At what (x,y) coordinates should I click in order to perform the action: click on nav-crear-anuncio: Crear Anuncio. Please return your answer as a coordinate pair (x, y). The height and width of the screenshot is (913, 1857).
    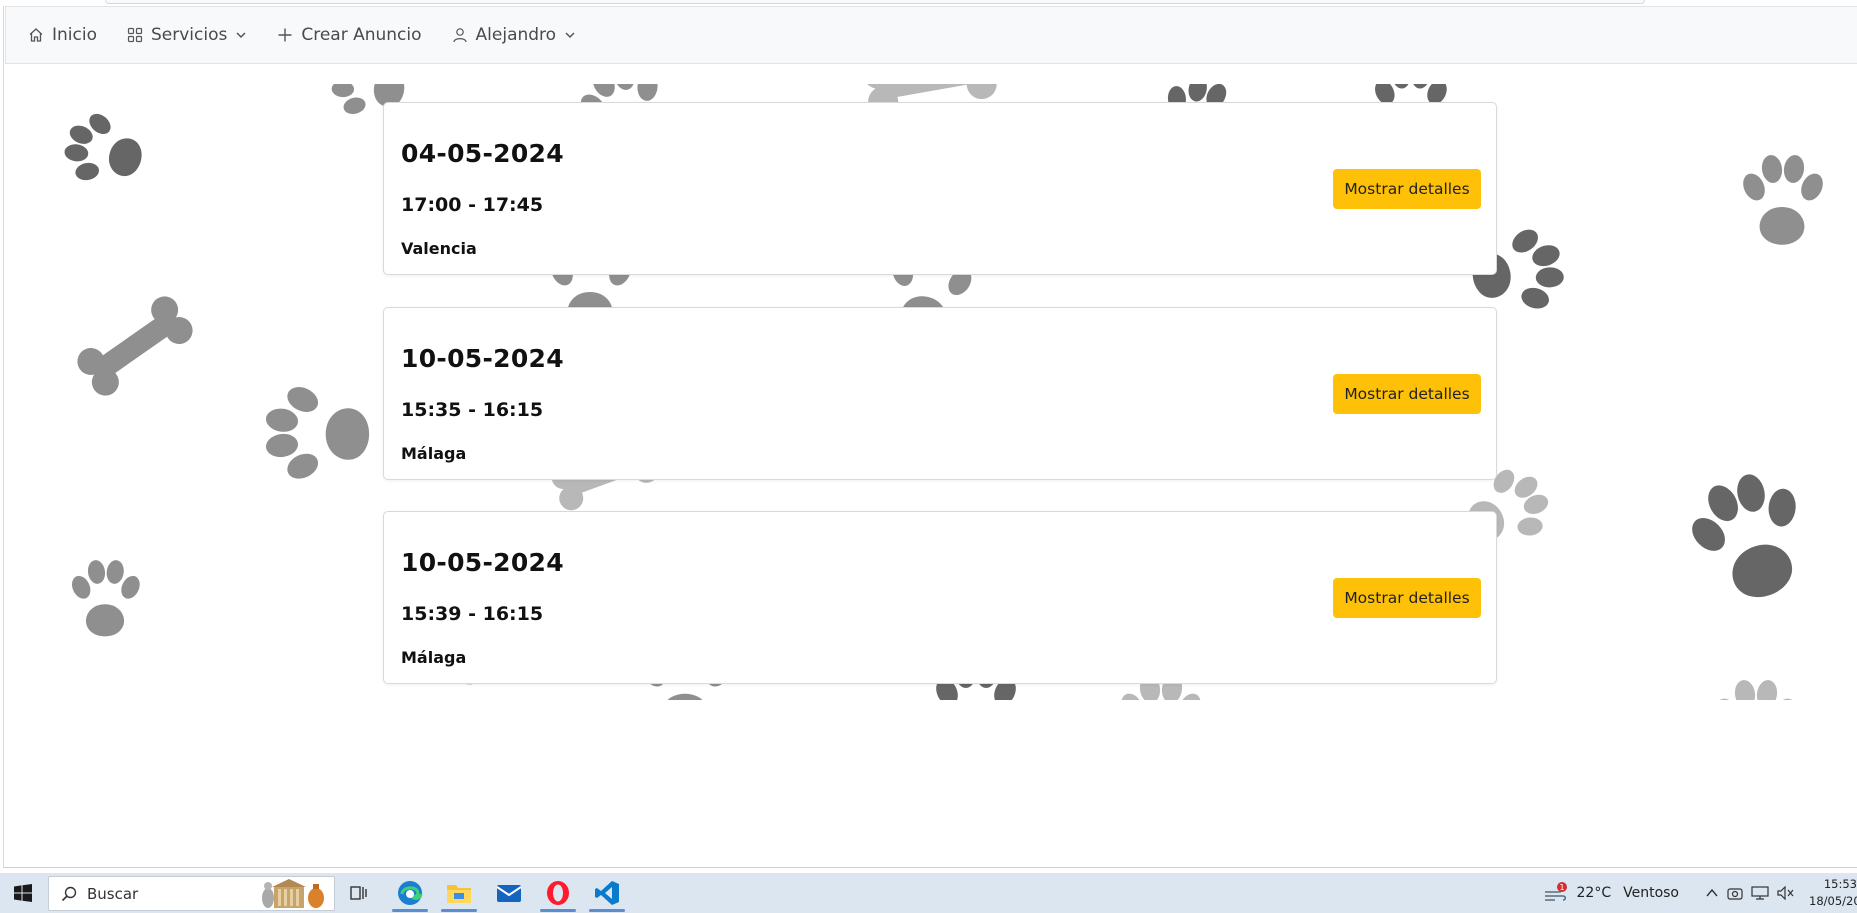
    Looking at the image, I should click on (349, 35).